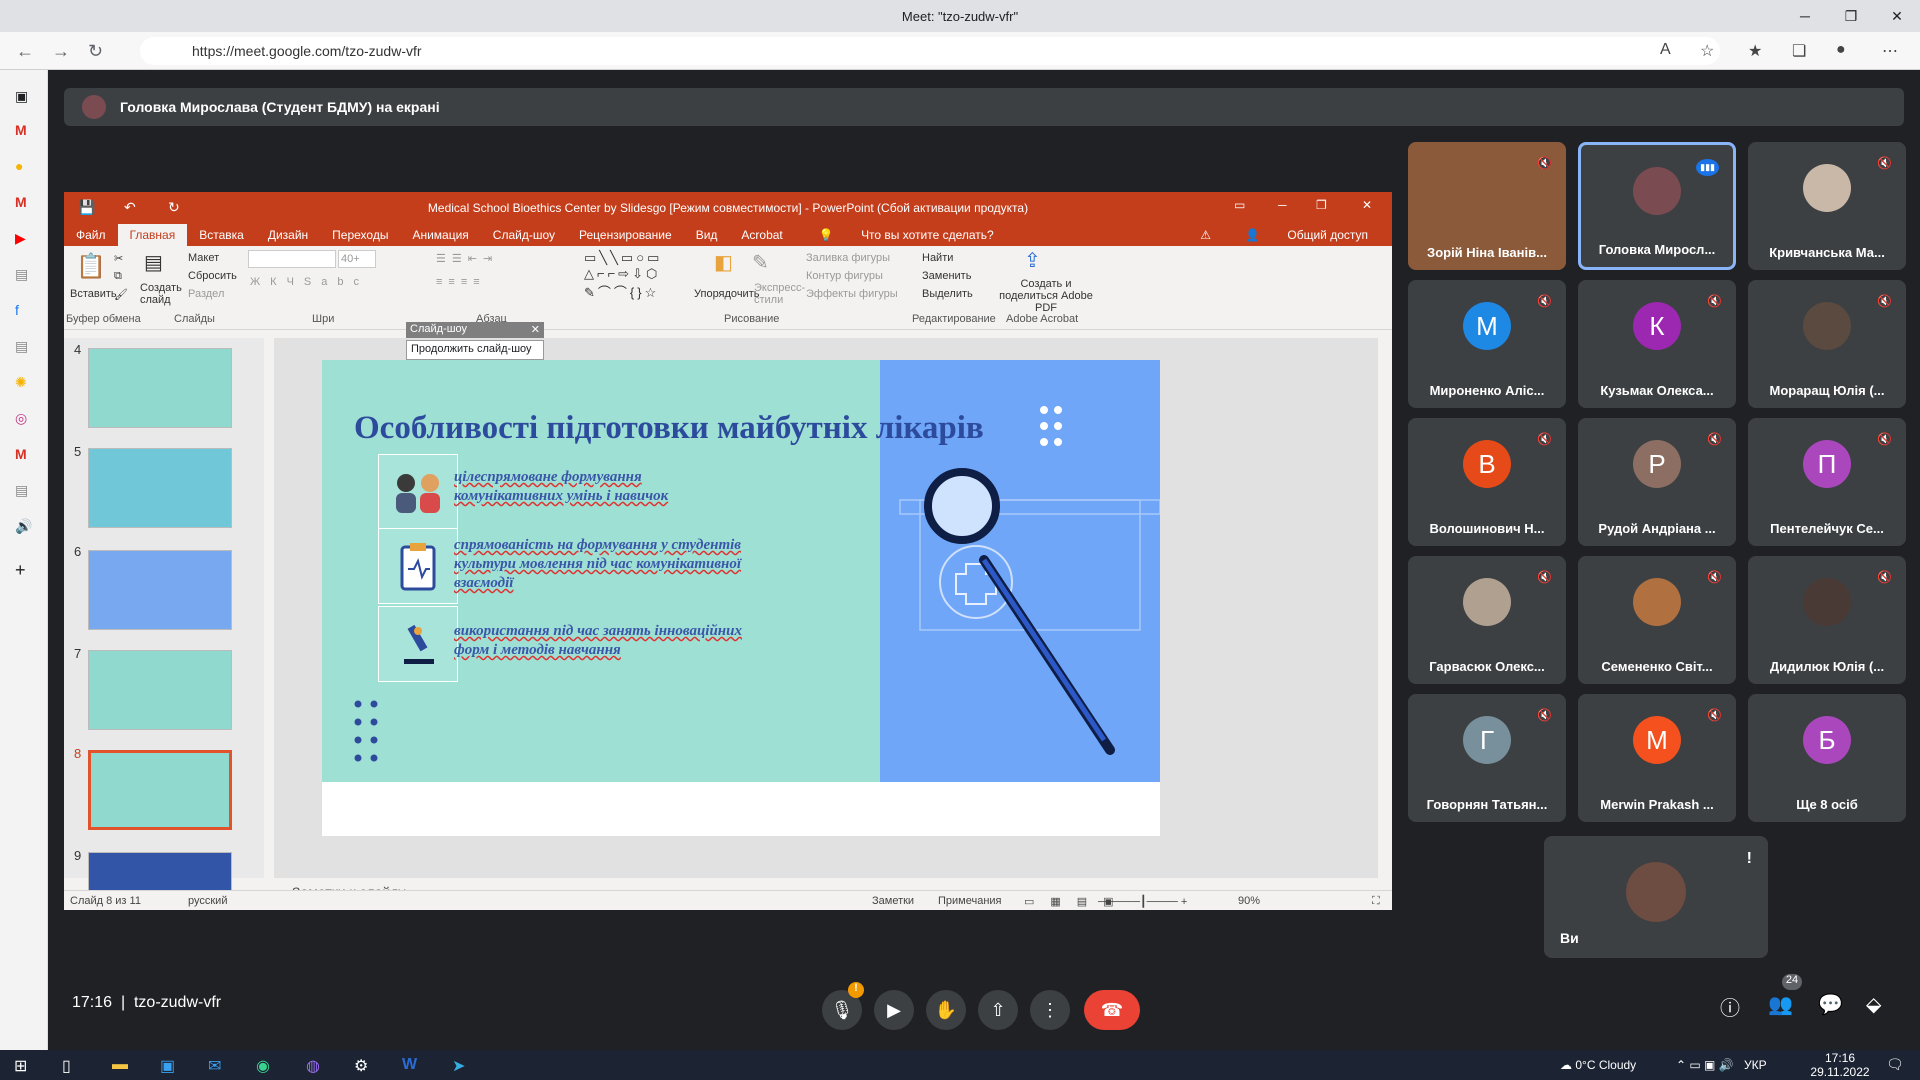  What do you see at coordinates (1897, 16) in the screenshot?
I see `close-icon: ✕` at bounding box center [1897, 16].